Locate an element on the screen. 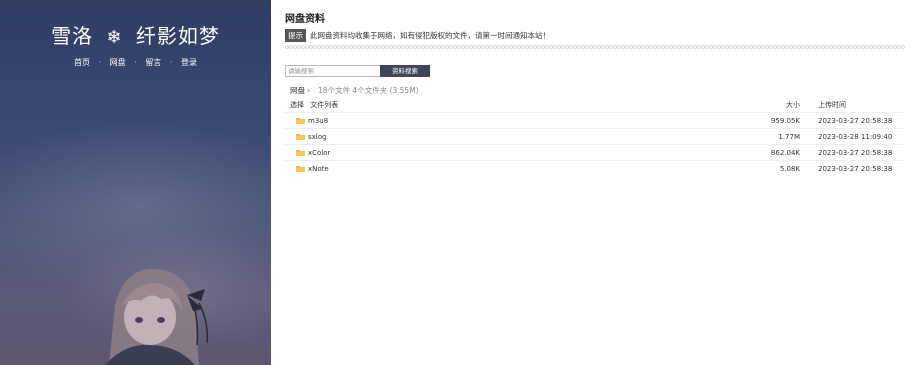 This screenshot has width=923, height=365. nav-item-guestbook: 留言 is located at coordinates (153, 62).